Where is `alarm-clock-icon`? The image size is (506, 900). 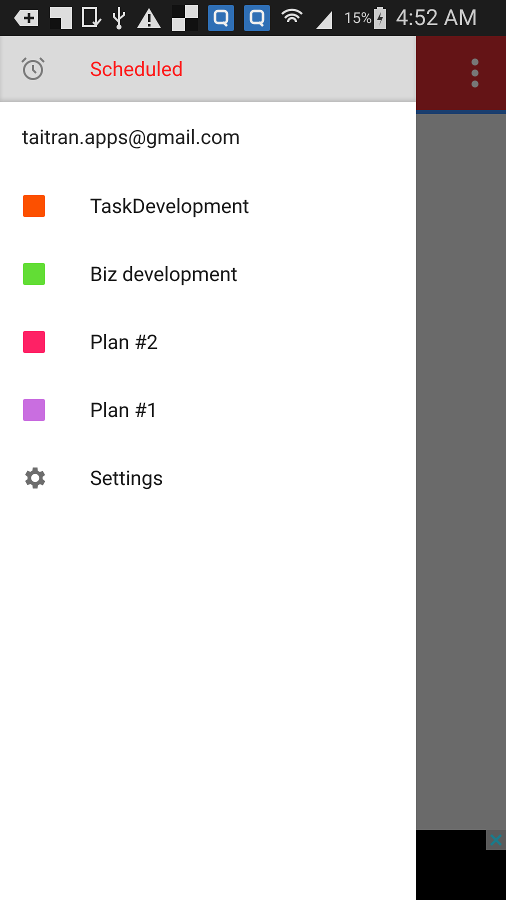 alarm-clock-icon is located at coordinates (33, 69).